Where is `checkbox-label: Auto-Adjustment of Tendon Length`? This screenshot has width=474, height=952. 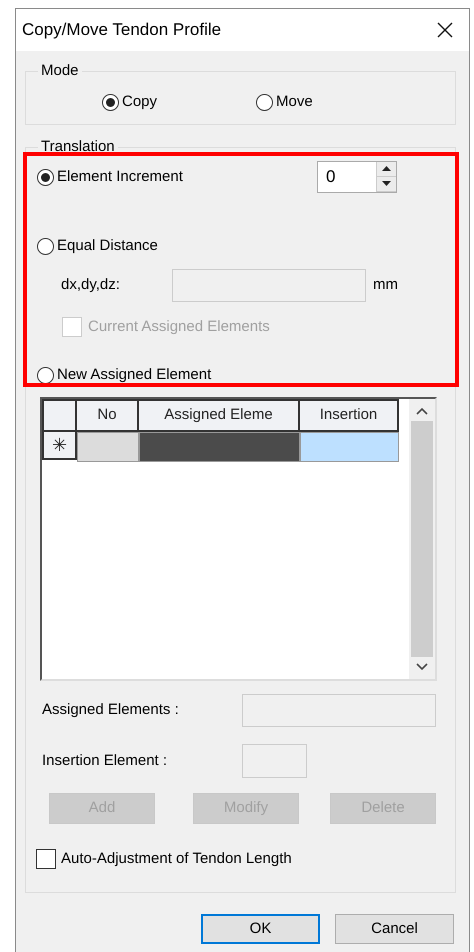 checkbox-label: Auto-Adjustment of Tendon Length is located at coordinates (176, 858).